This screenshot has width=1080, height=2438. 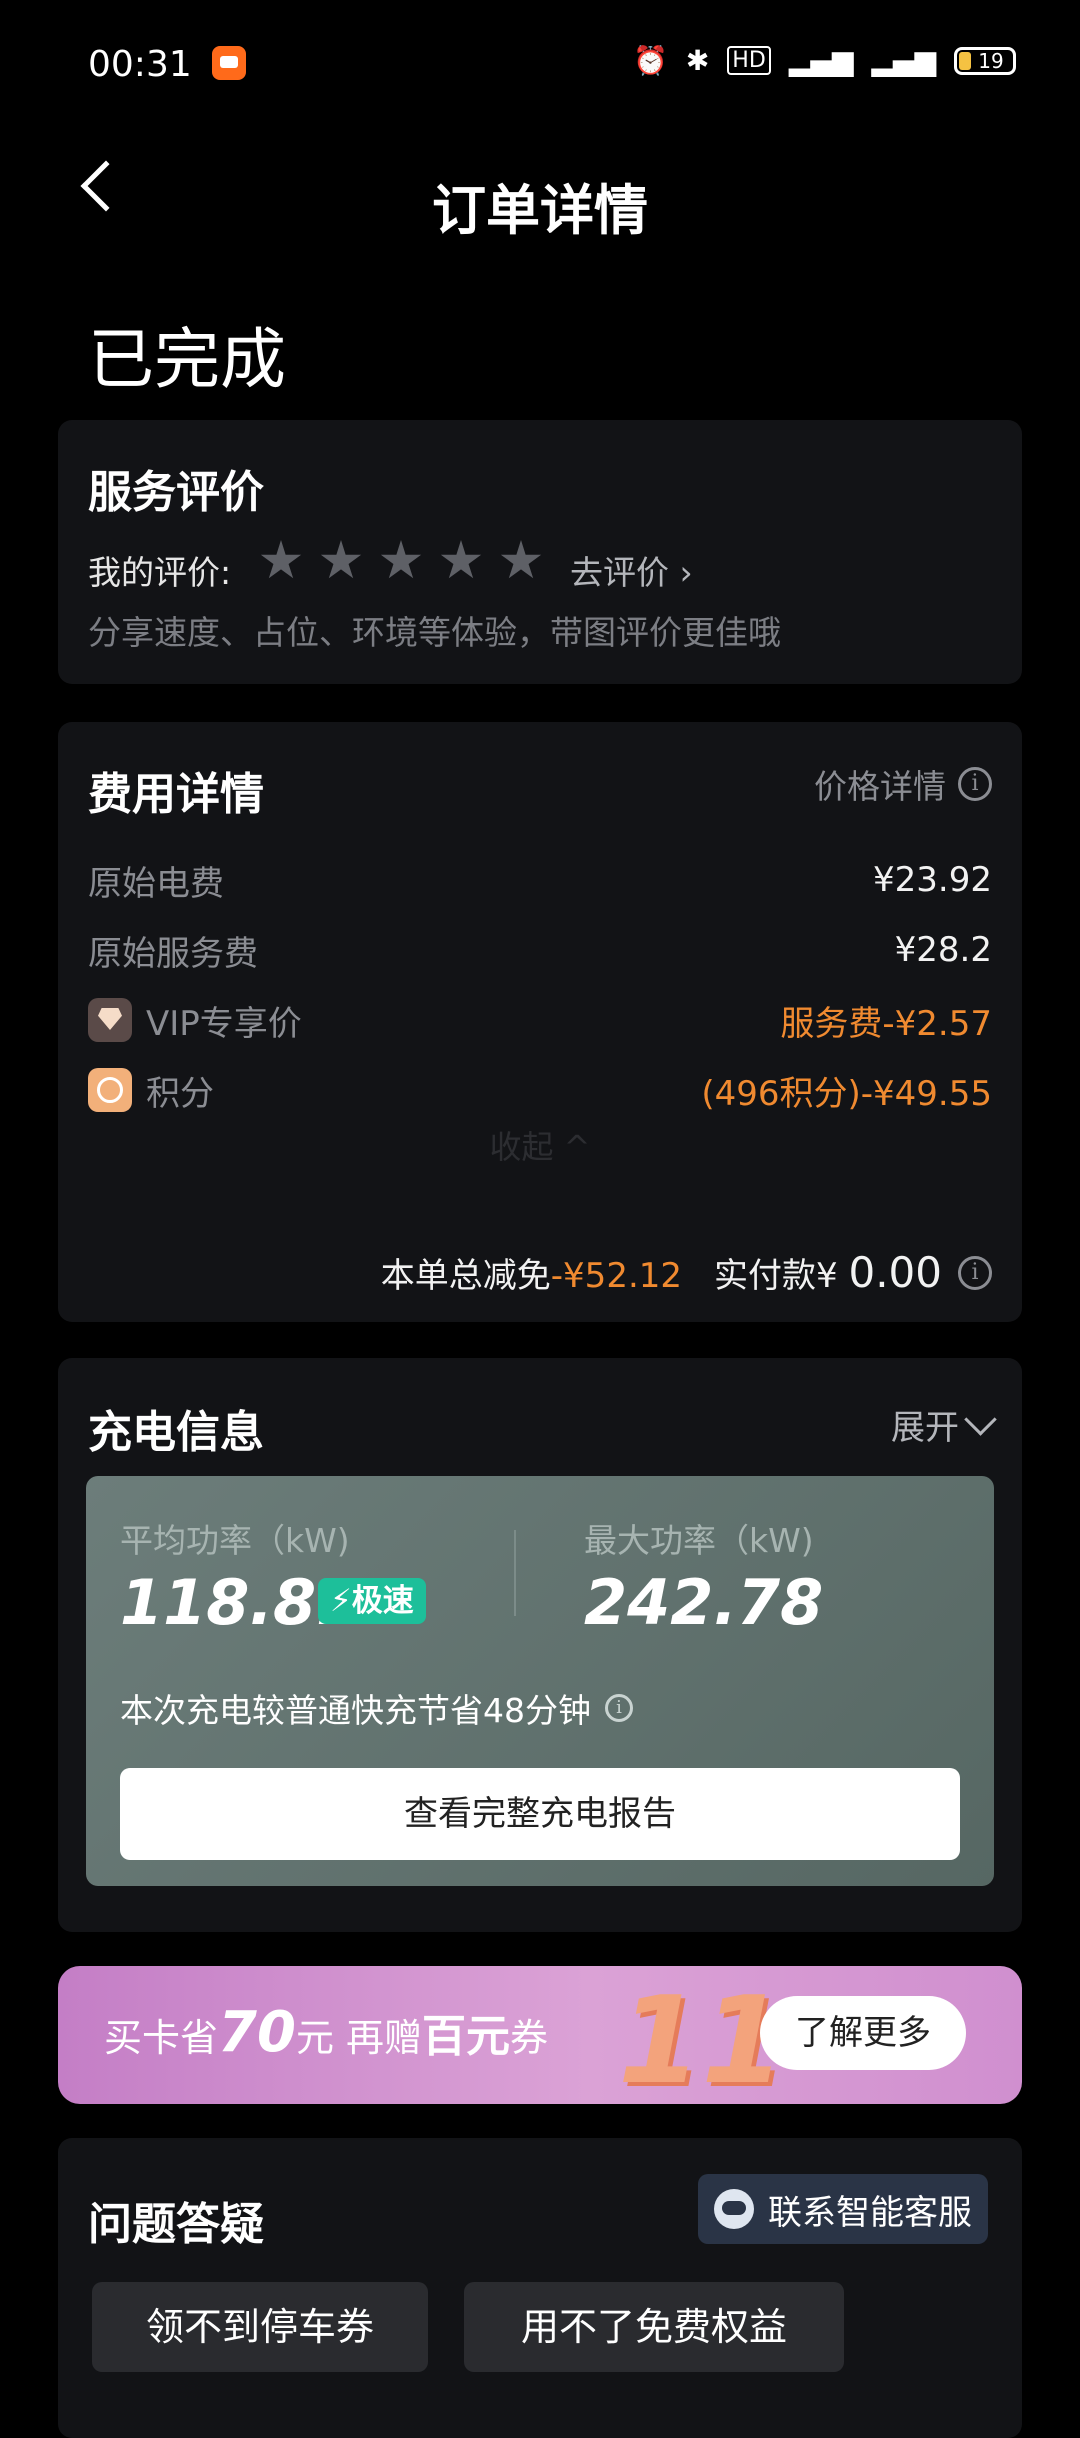 What do you see at coordinates (925, 1424) in the screenshot?
I see `expand-label: 展开` at bounding box center [925, 1424].